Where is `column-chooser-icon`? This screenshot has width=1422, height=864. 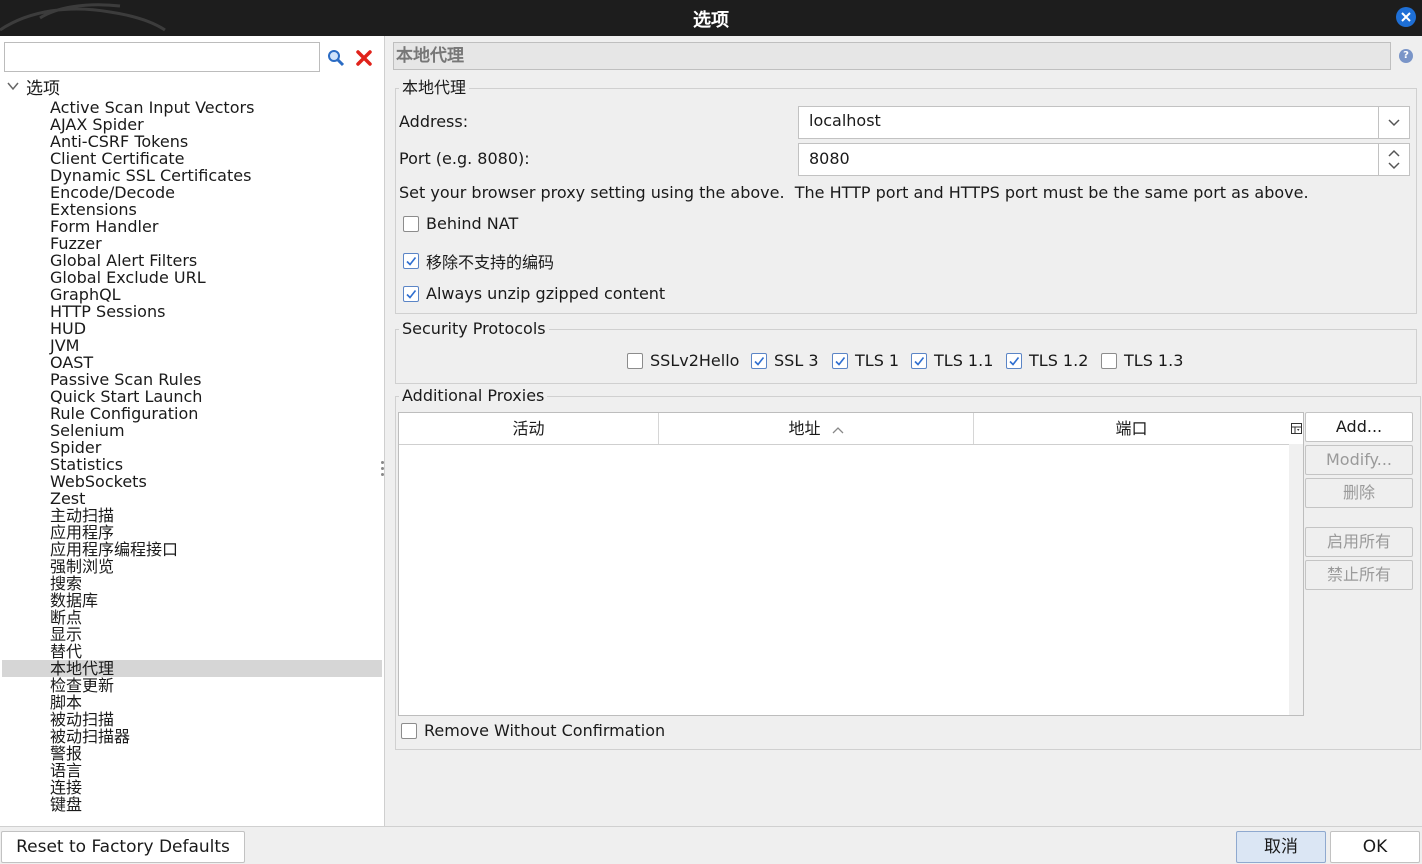 column-chooser-icon is located at coordinates (1296, 428).